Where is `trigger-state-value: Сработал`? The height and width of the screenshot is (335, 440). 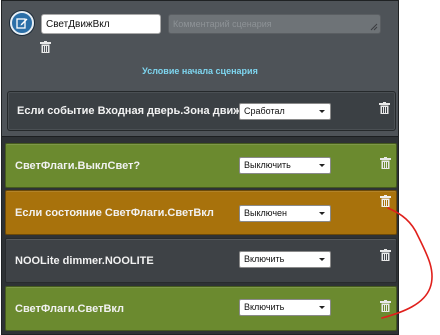 trigger-state-value: Сработал is located at coordinates (264, 111).